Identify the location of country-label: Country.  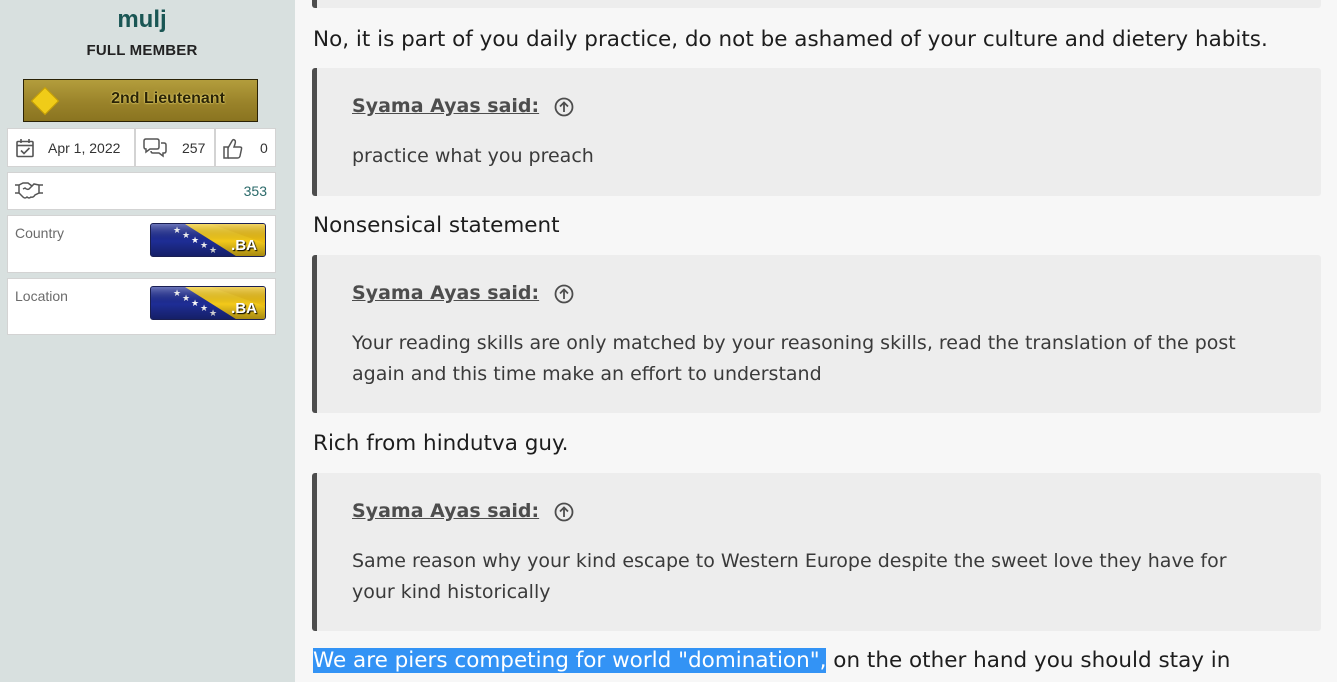
(40, 233).